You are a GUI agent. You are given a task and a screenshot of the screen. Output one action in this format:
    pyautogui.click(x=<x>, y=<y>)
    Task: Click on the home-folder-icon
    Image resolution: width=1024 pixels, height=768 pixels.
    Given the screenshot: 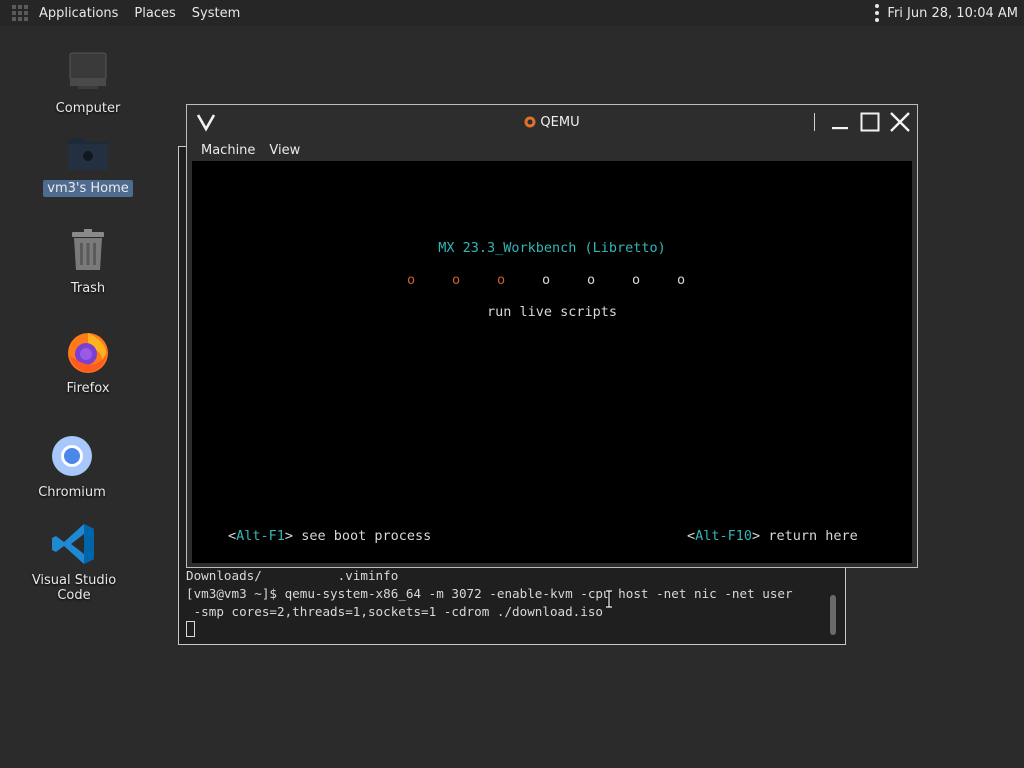 What is the action you would take?
    pyautogui.click(x=88, y=152)
    